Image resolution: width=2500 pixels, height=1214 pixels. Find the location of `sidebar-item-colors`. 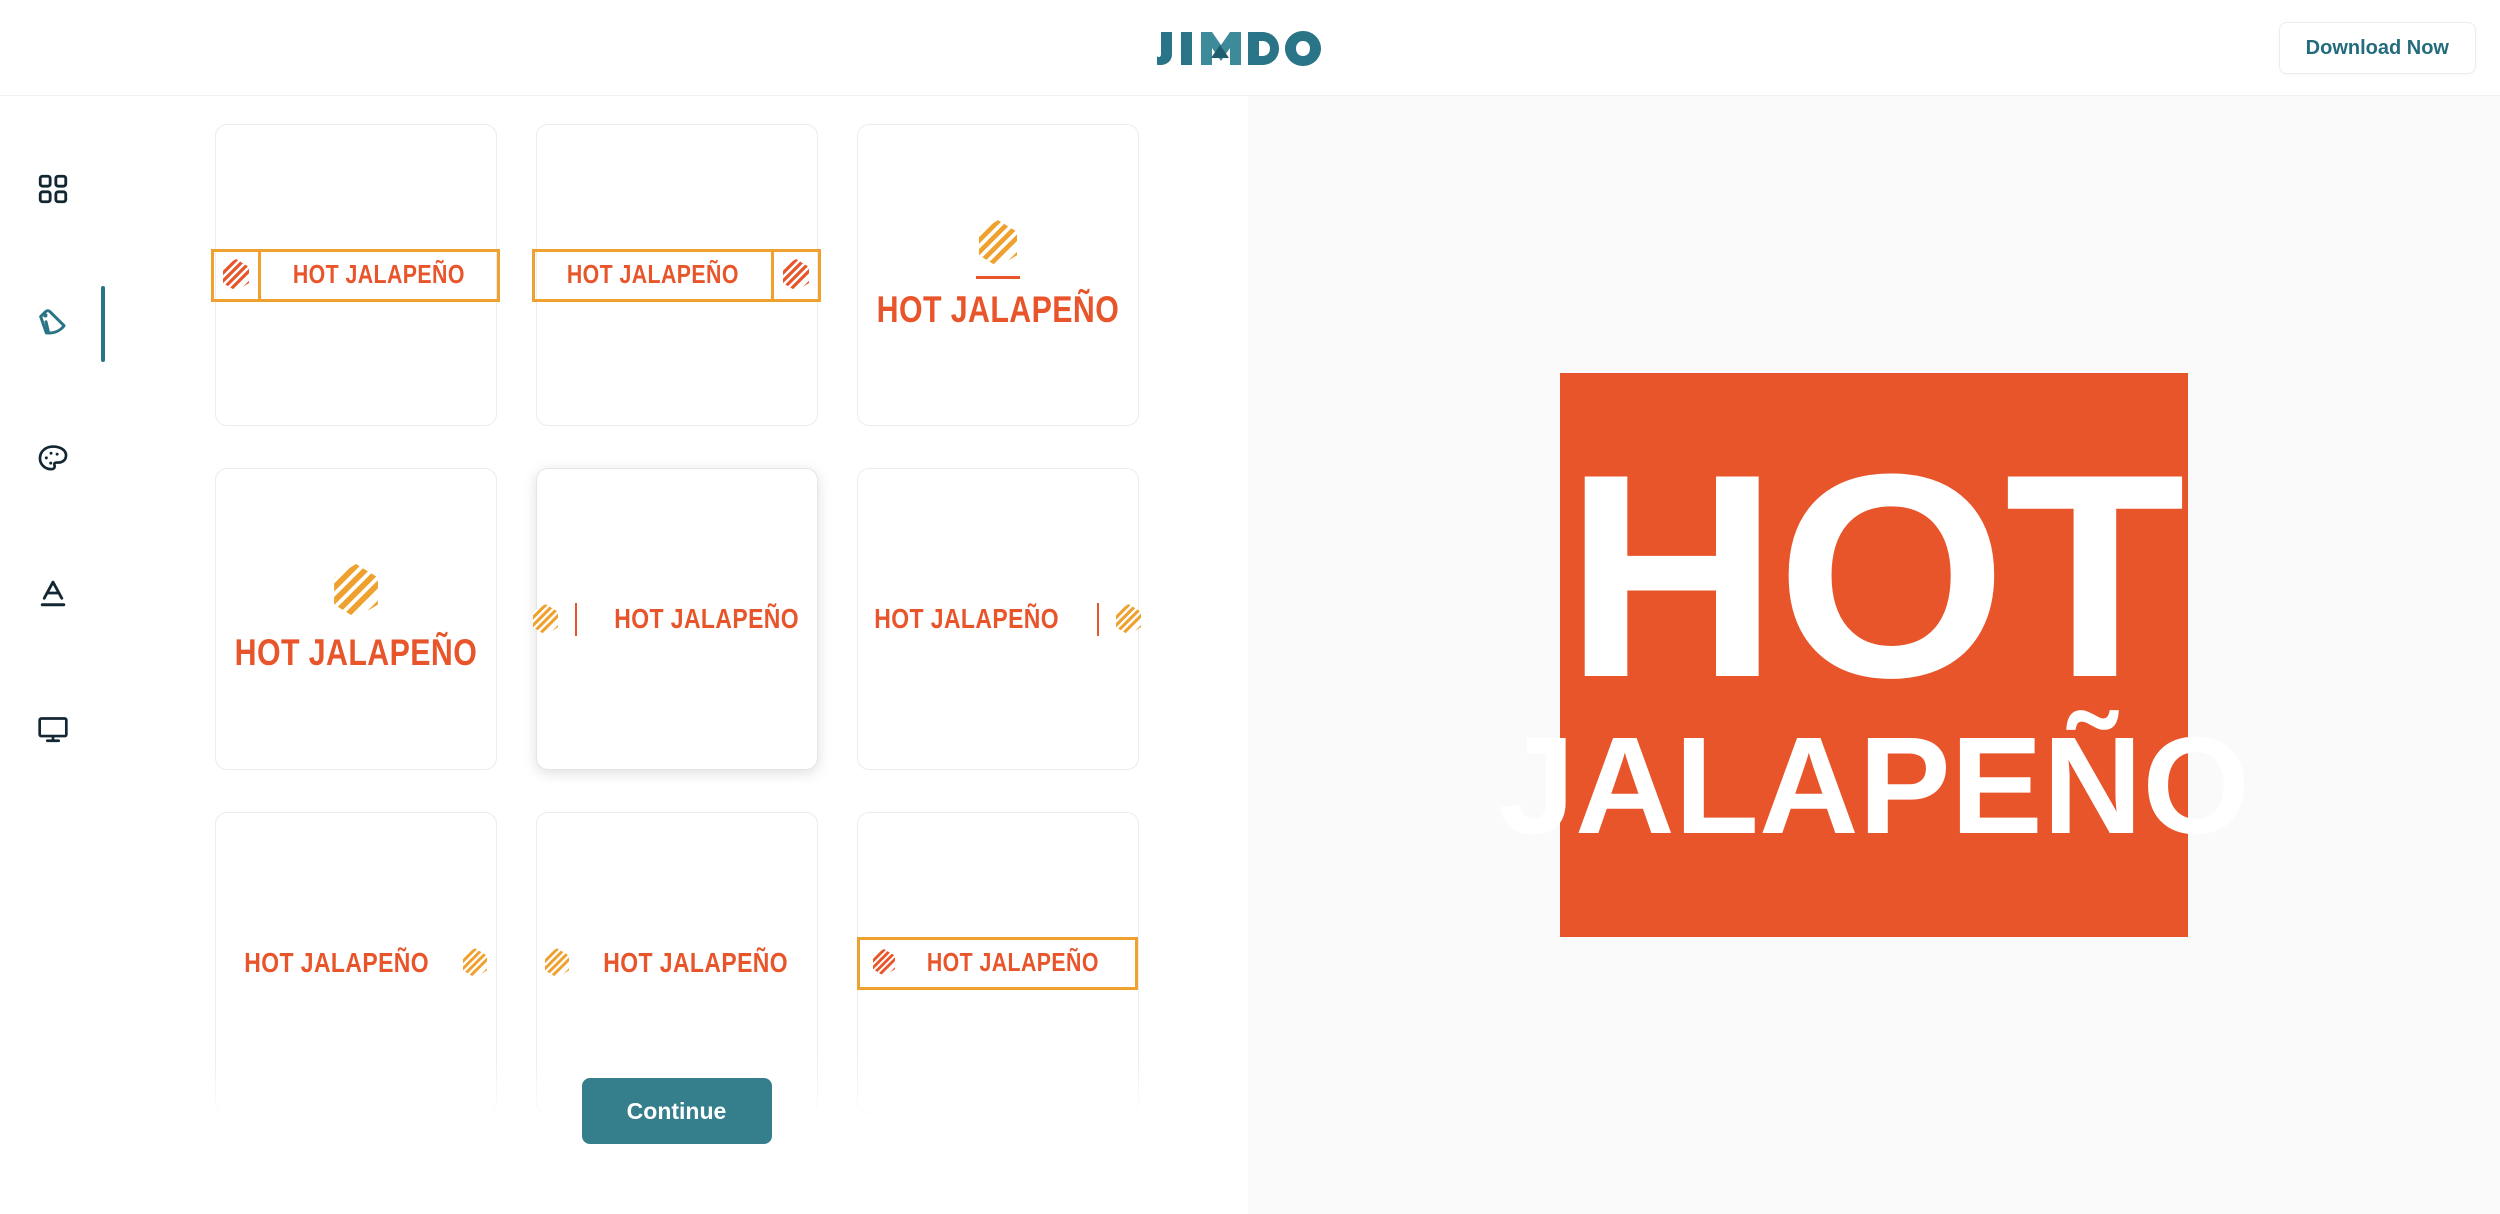

sidebar-item-colors is located at coordinates (52, 458).